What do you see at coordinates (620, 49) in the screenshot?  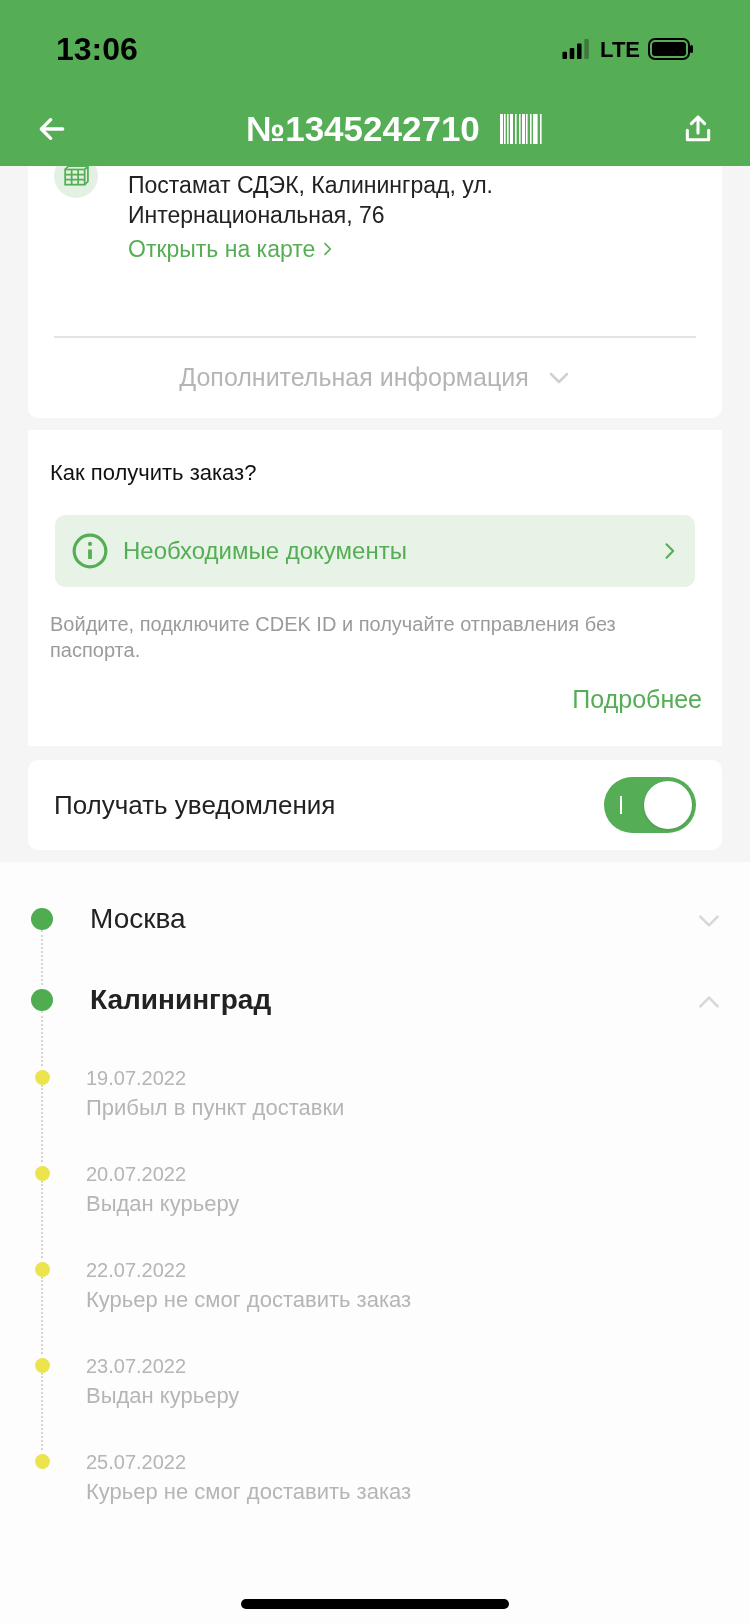 I see `network-label: LTE` at bounding box center [620, 49].